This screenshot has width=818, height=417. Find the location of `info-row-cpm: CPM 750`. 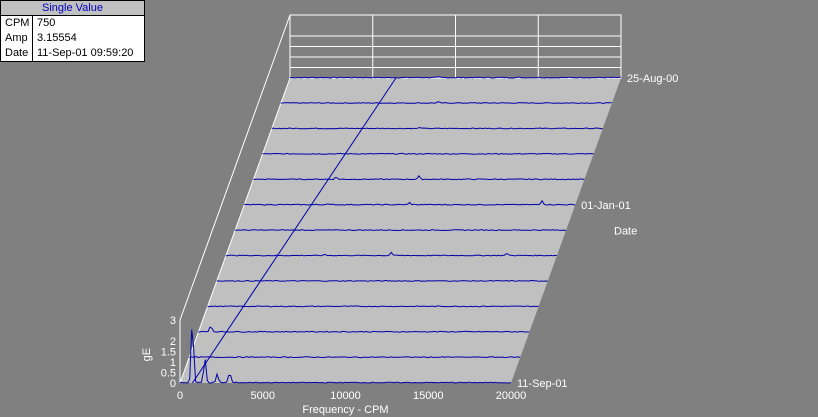

info-row-cpm: CPM 750 is located at coordinates (72, 23).